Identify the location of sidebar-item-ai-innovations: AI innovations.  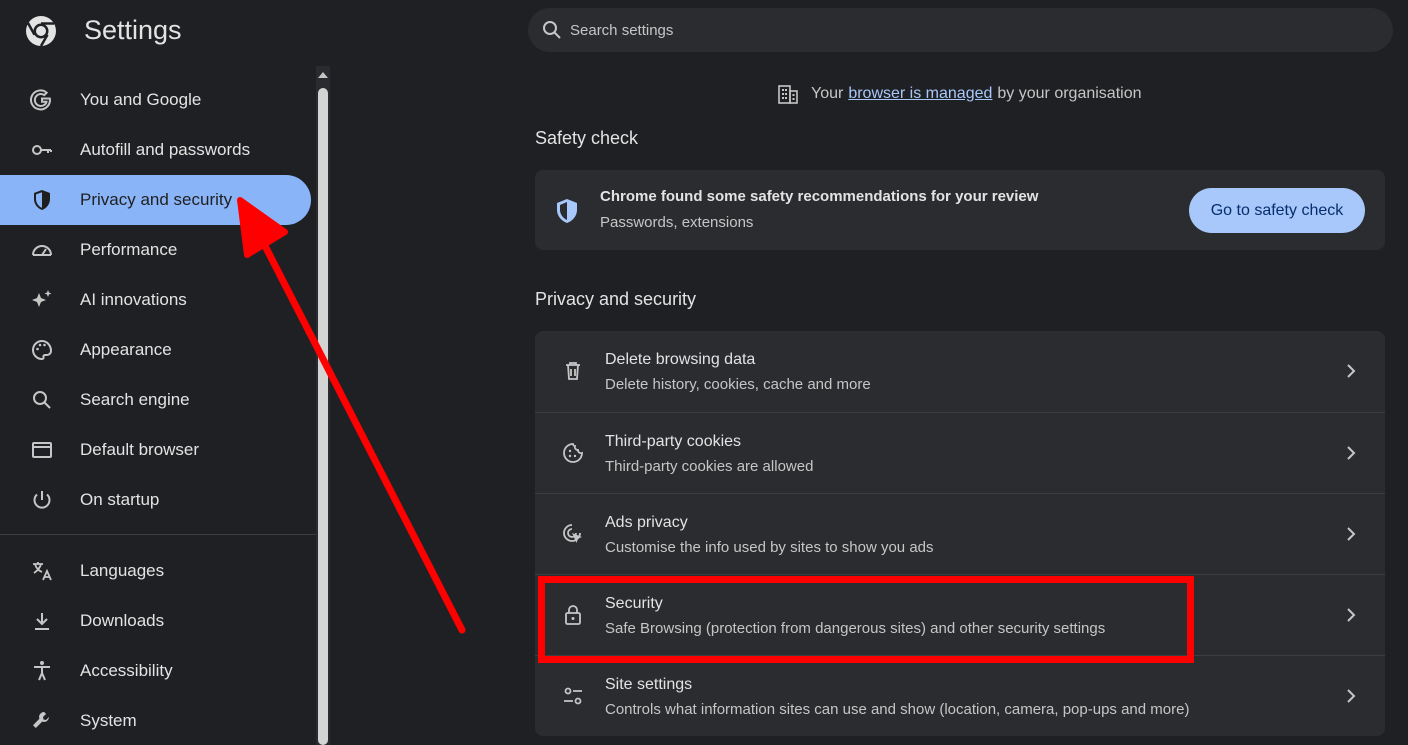
(155, 300).